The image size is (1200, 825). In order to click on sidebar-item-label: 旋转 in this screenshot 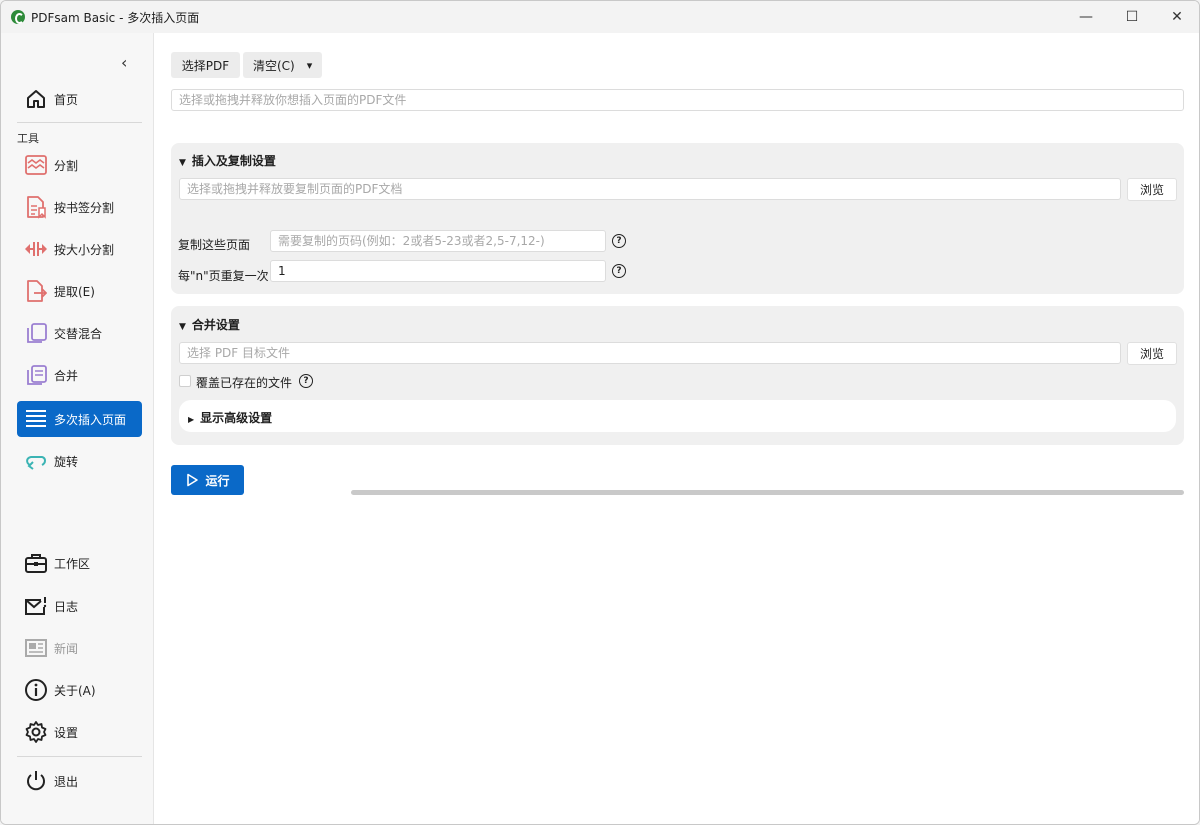, I will do `click(66, 461)`.